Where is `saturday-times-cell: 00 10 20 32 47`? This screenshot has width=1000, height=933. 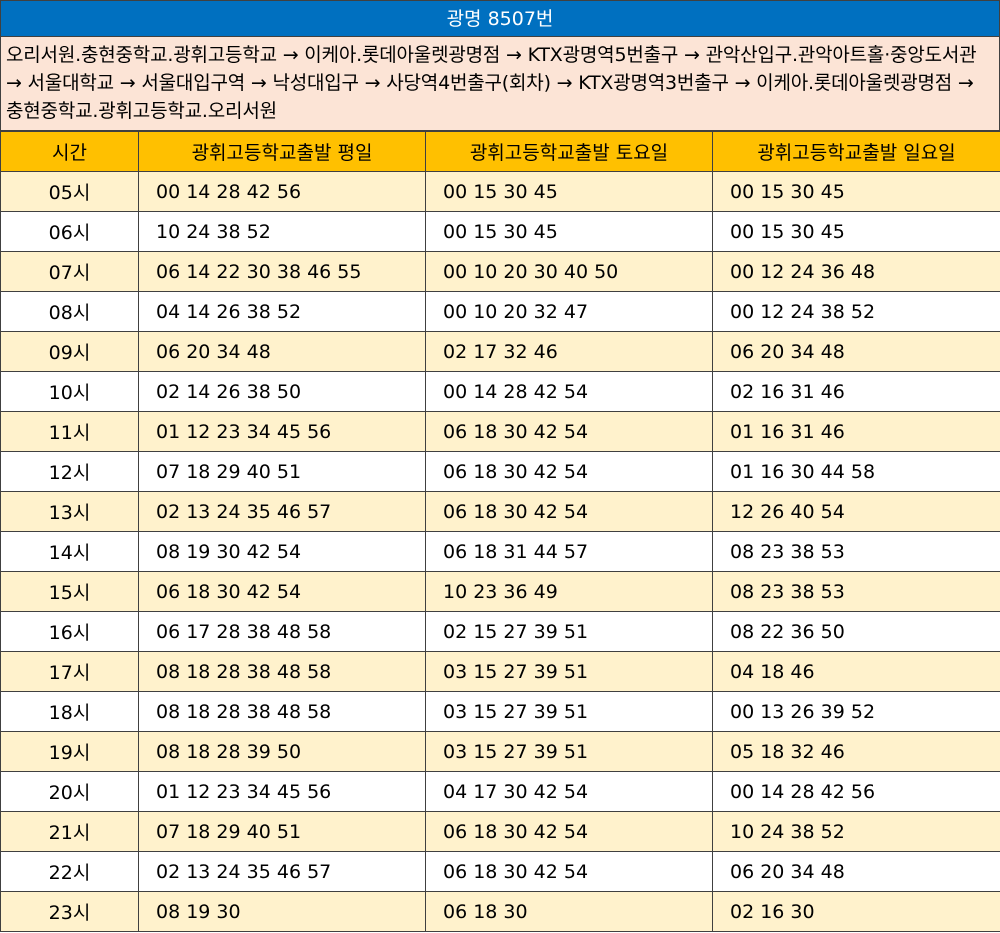
saturday-times-cell: 00 10 20 32 47 is located at coordinates (569, 311).